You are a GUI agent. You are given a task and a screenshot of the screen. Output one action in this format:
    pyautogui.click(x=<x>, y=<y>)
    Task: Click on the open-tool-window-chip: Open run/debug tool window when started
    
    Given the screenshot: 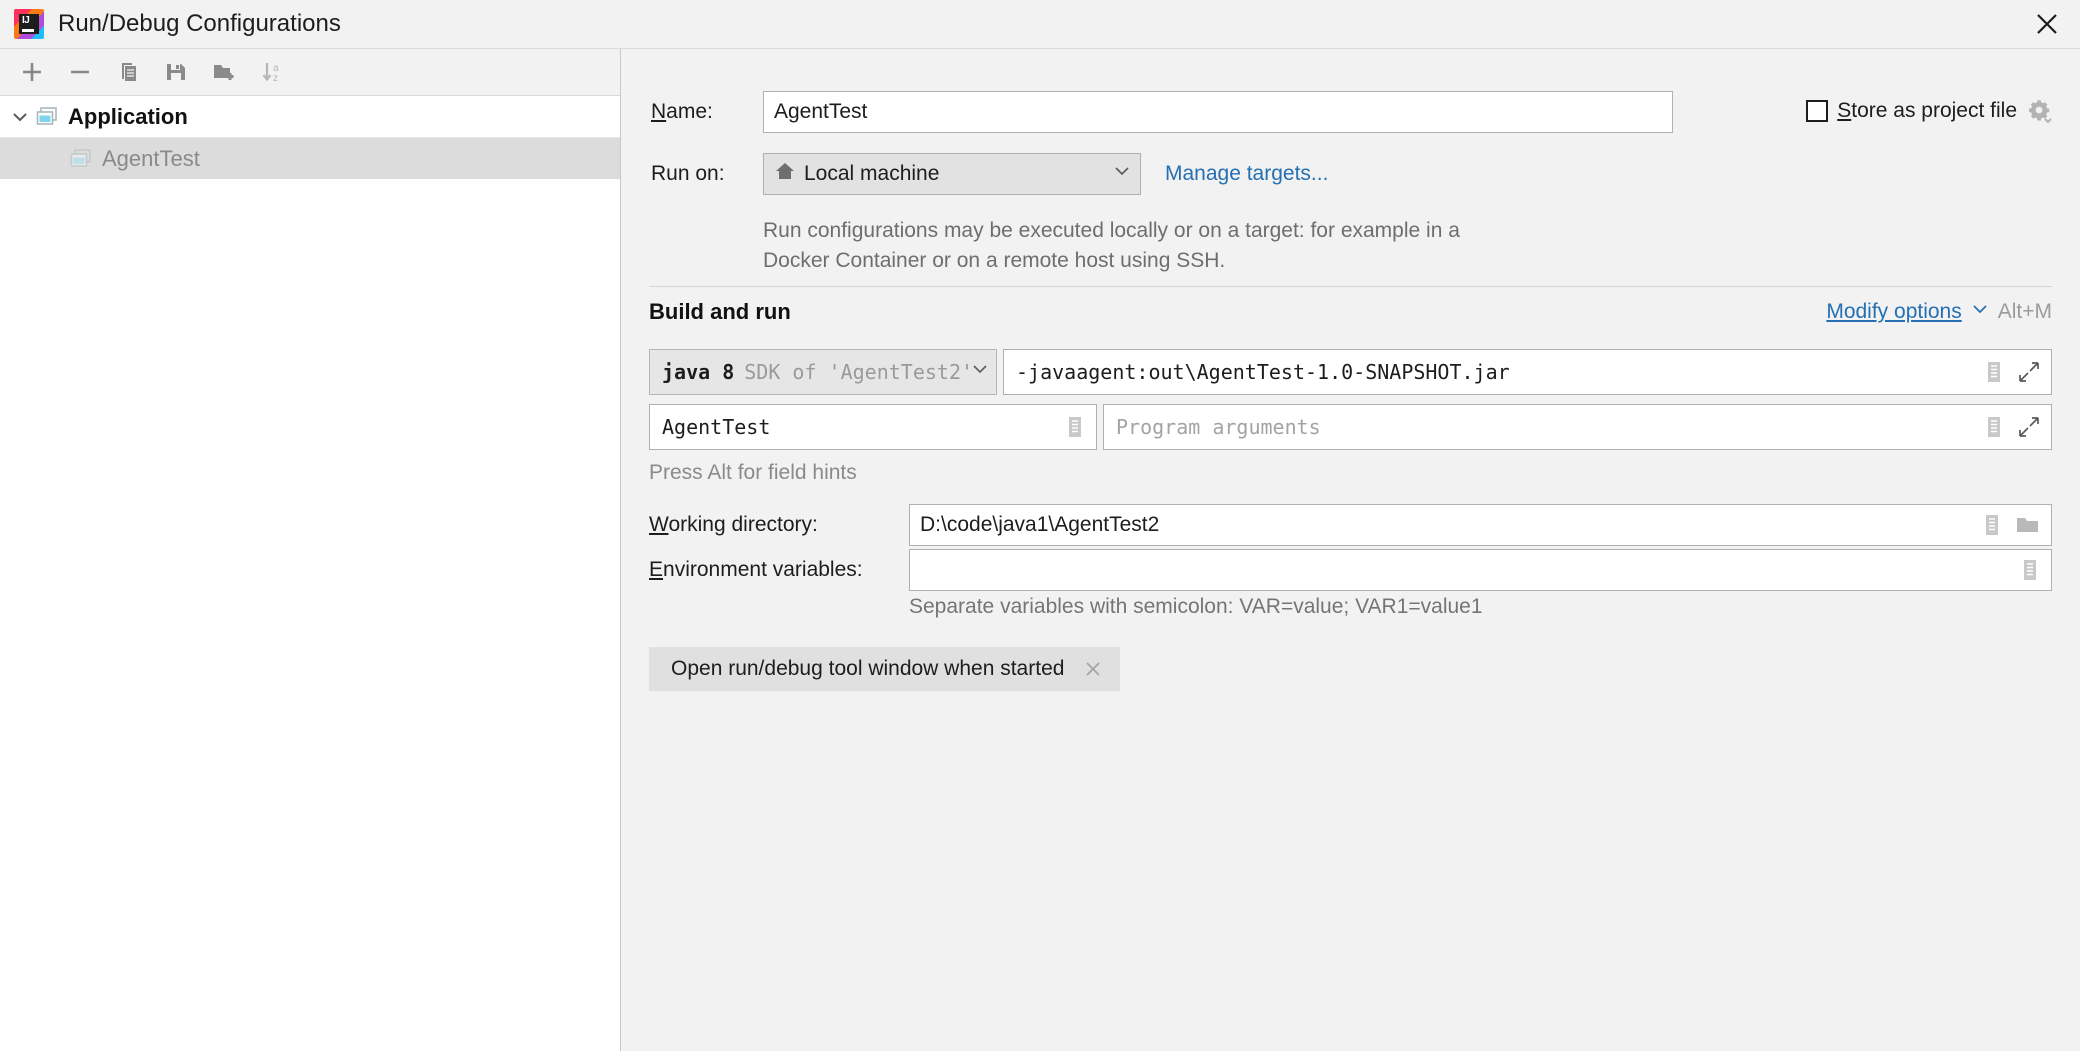 What is the action you would take?
    pyautogui.click(x=885, y=669)
    